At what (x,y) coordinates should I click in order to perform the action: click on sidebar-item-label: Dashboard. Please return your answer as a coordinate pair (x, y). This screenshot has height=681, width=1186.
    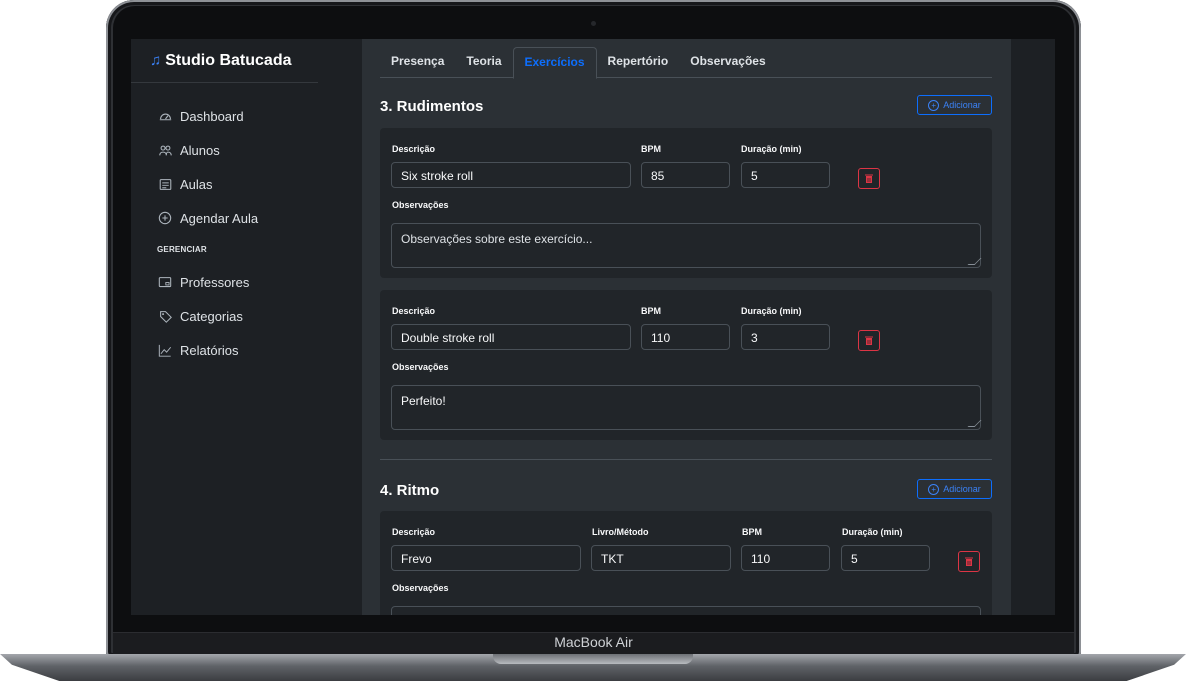
    Looking at the image, I should click on (212, 116).